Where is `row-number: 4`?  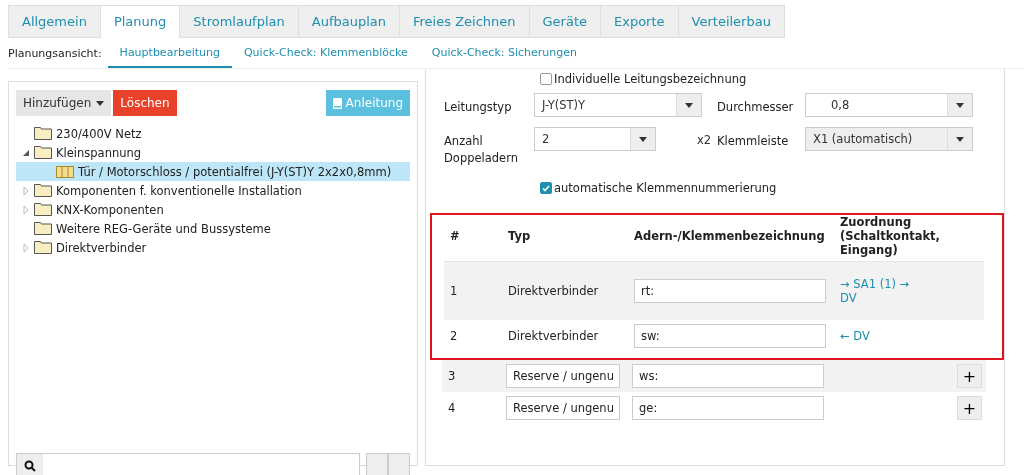
row-number: 4 is located at coordinates (452, 408).